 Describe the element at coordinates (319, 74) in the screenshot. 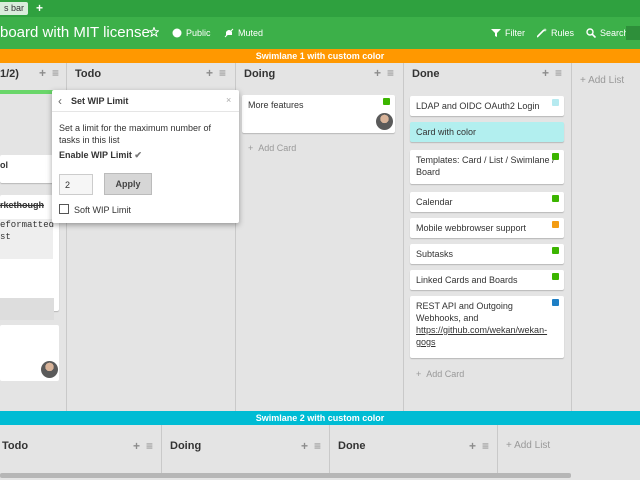

I see `list-header: Doing + ≡` at that location.